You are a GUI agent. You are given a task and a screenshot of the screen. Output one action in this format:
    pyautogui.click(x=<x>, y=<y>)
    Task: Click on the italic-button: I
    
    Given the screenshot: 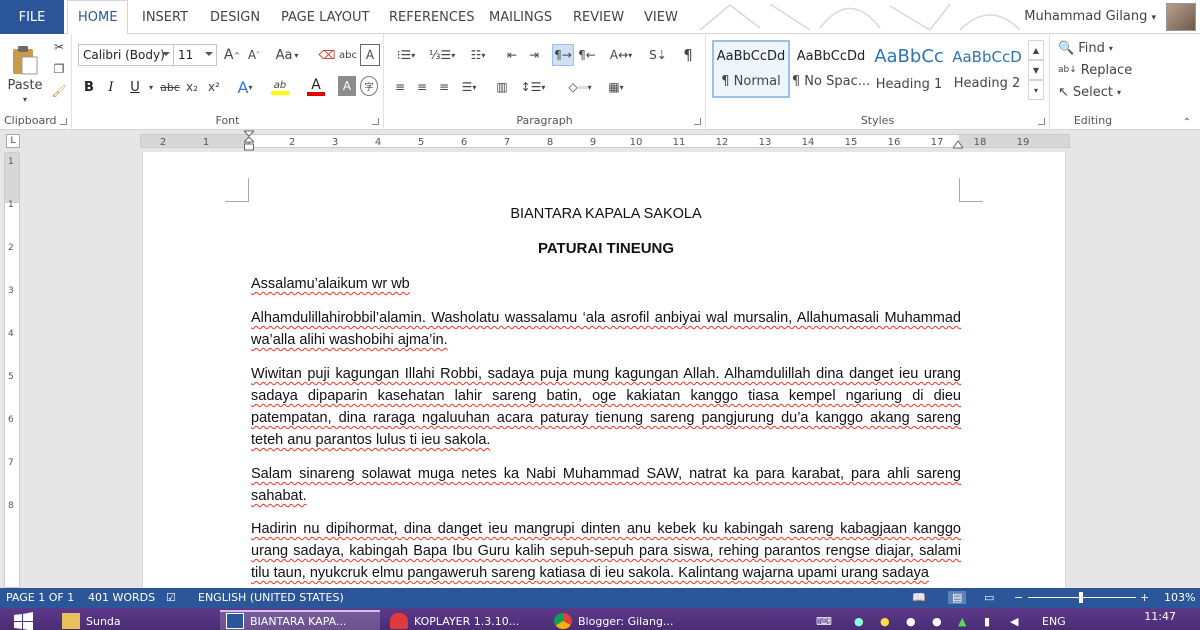 What is the action you would take?
    pyautogui.click(x=111, y=87)
    